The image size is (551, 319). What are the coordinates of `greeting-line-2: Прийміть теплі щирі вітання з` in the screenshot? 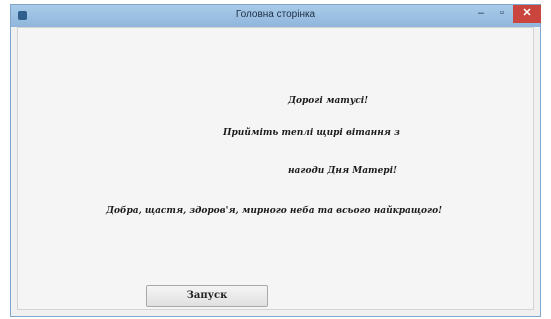 It's located at (311, 133).